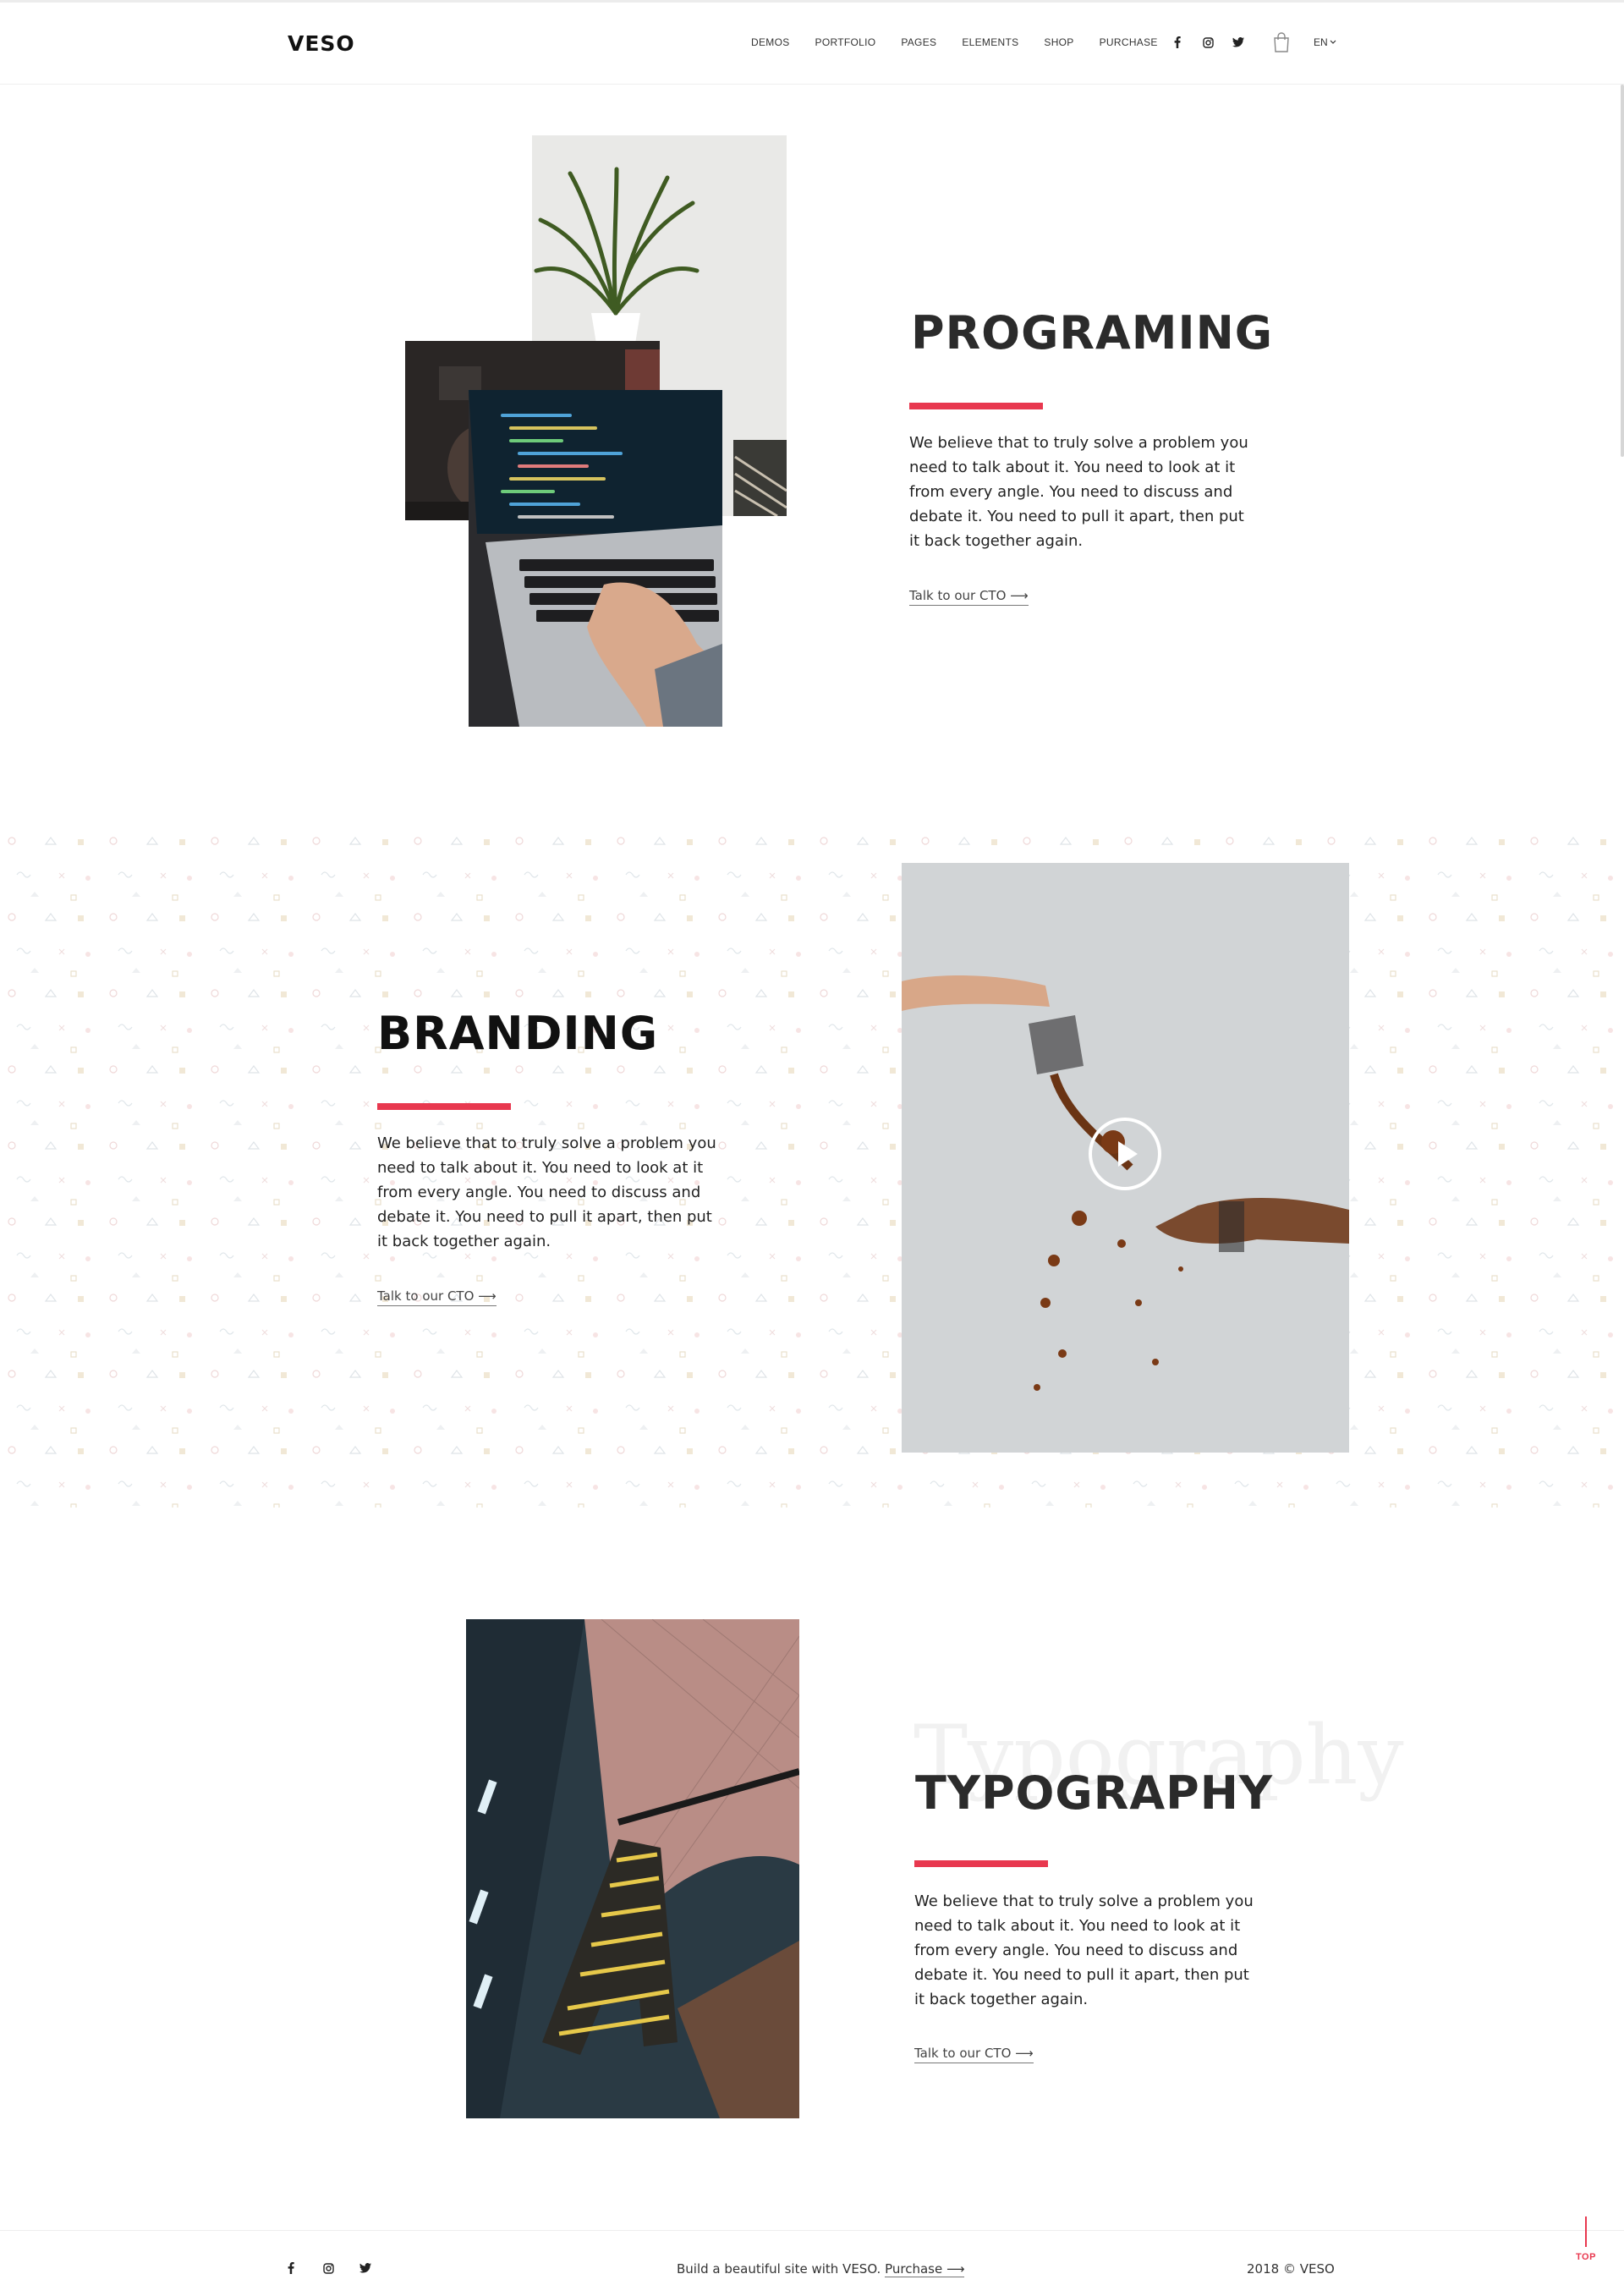 The width and height of the screenshot is (1624, 2296). Describe the element at coordinates (595, 558) in the screenshot. I see `laptop-photo` at that location.